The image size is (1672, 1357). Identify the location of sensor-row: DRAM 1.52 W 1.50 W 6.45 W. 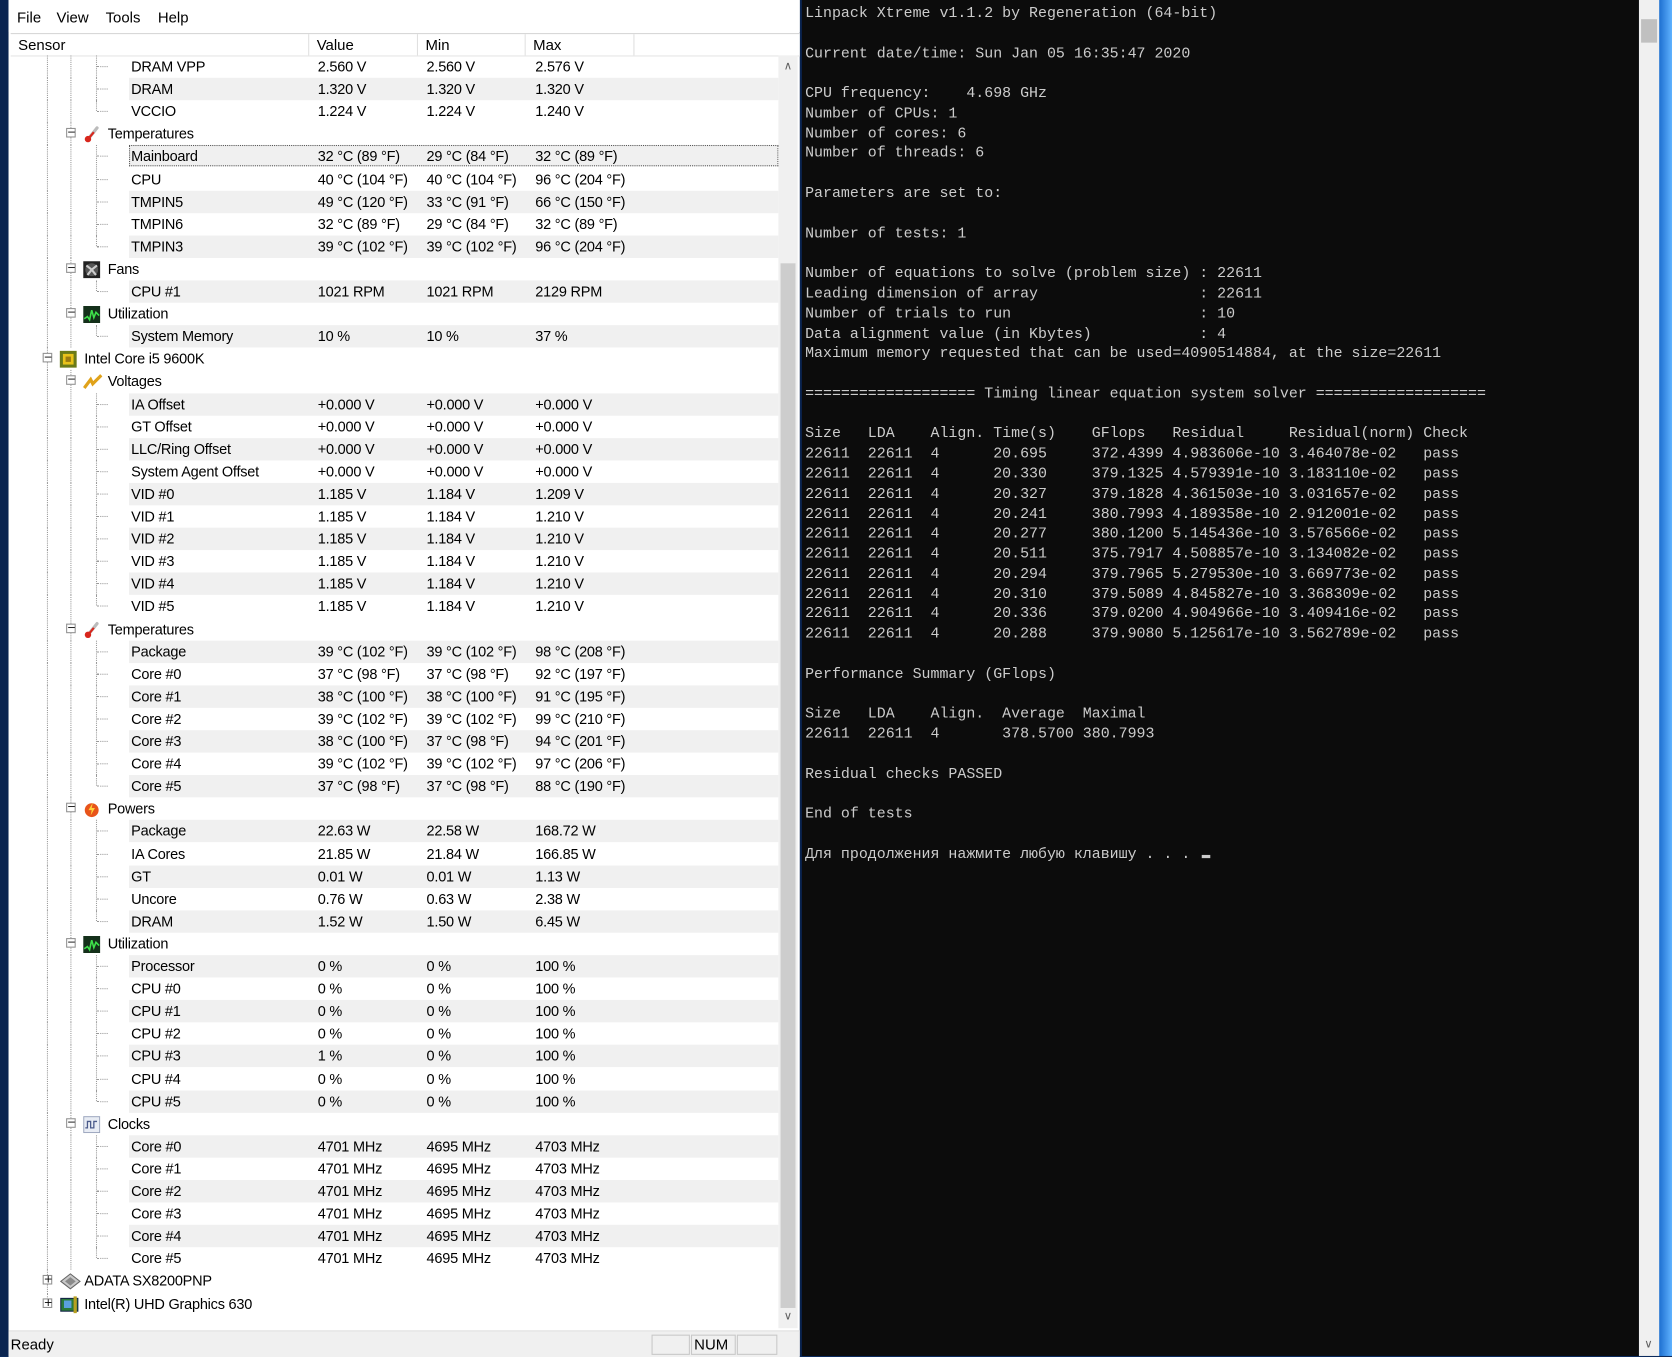
(395, 921).